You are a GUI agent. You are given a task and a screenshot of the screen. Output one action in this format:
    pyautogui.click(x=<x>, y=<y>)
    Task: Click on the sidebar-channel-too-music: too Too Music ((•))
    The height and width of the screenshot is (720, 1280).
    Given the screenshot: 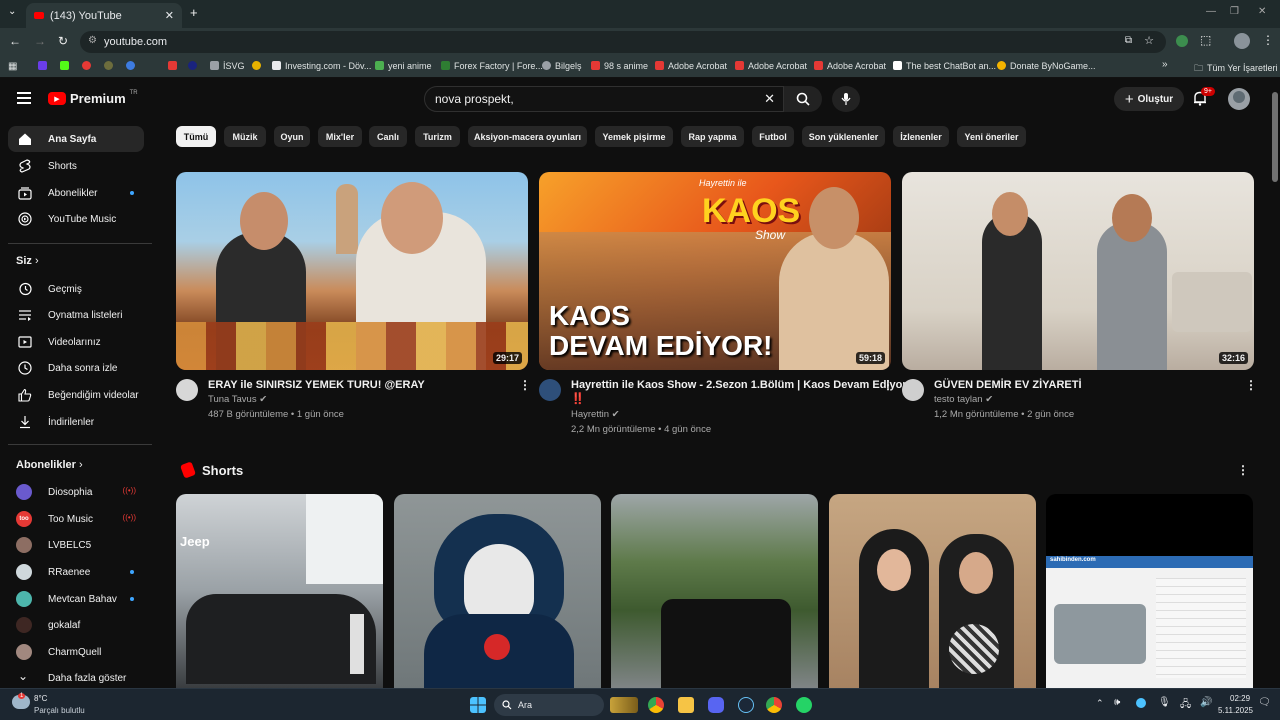 What is the action you would take?
    pyautogui.click(x=76, y=519)
    